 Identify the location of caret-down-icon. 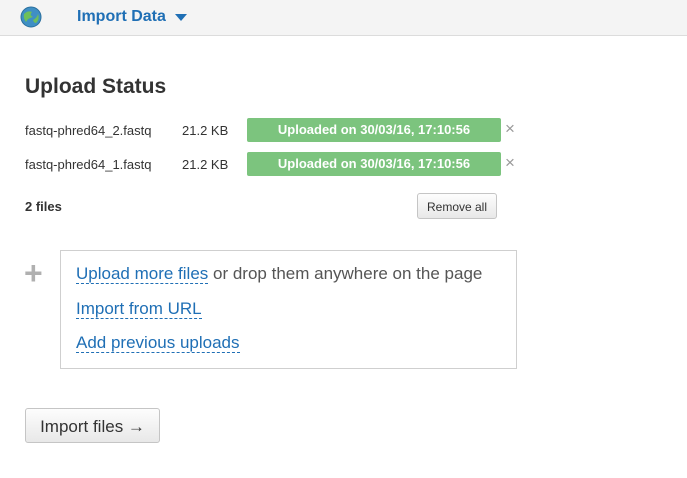
(180, 17).